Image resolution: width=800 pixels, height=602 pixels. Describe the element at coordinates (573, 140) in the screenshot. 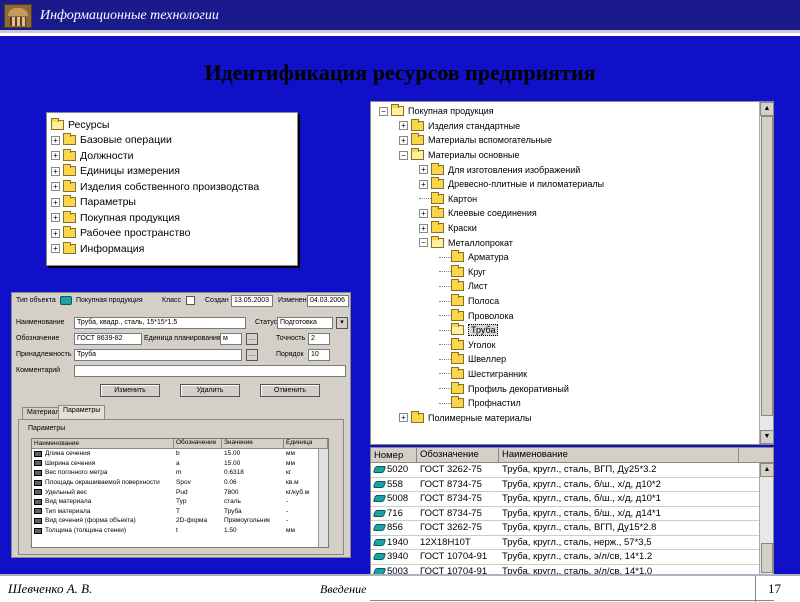

I see `tree-item: + Материалы вспомогательные` at that location.